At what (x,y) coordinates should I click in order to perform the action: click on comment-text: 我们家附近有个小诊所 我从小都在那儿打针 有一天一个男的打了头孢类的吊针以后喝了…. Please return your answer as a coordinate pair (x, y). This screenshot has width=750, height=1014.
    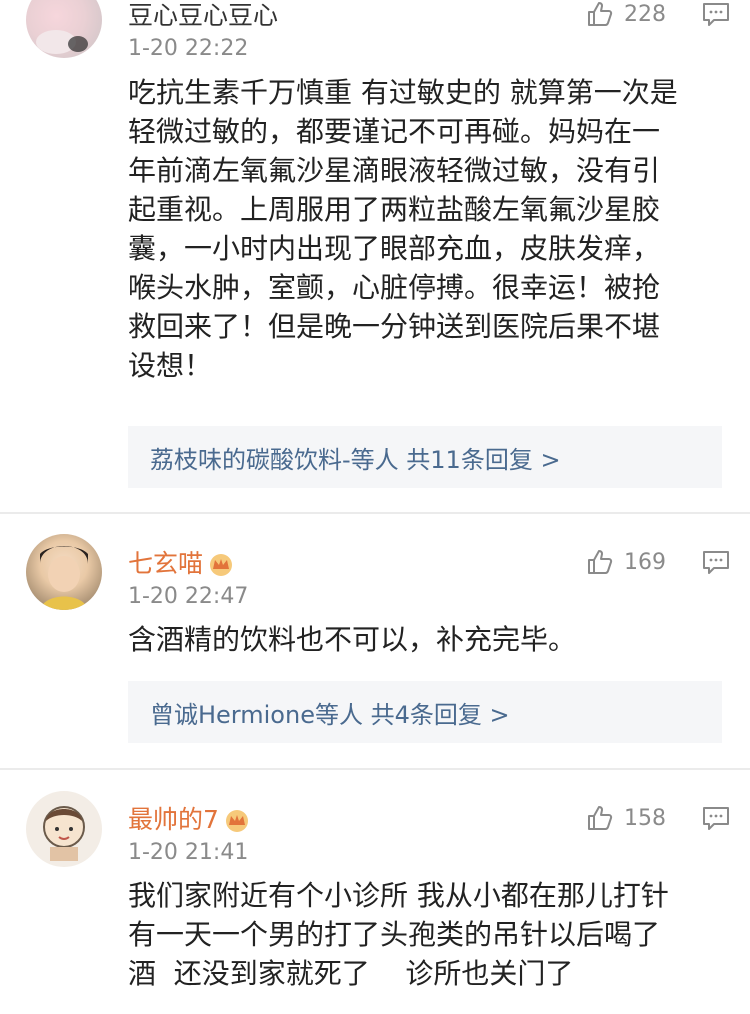
    Looking at the image, I should click on (398, 934).